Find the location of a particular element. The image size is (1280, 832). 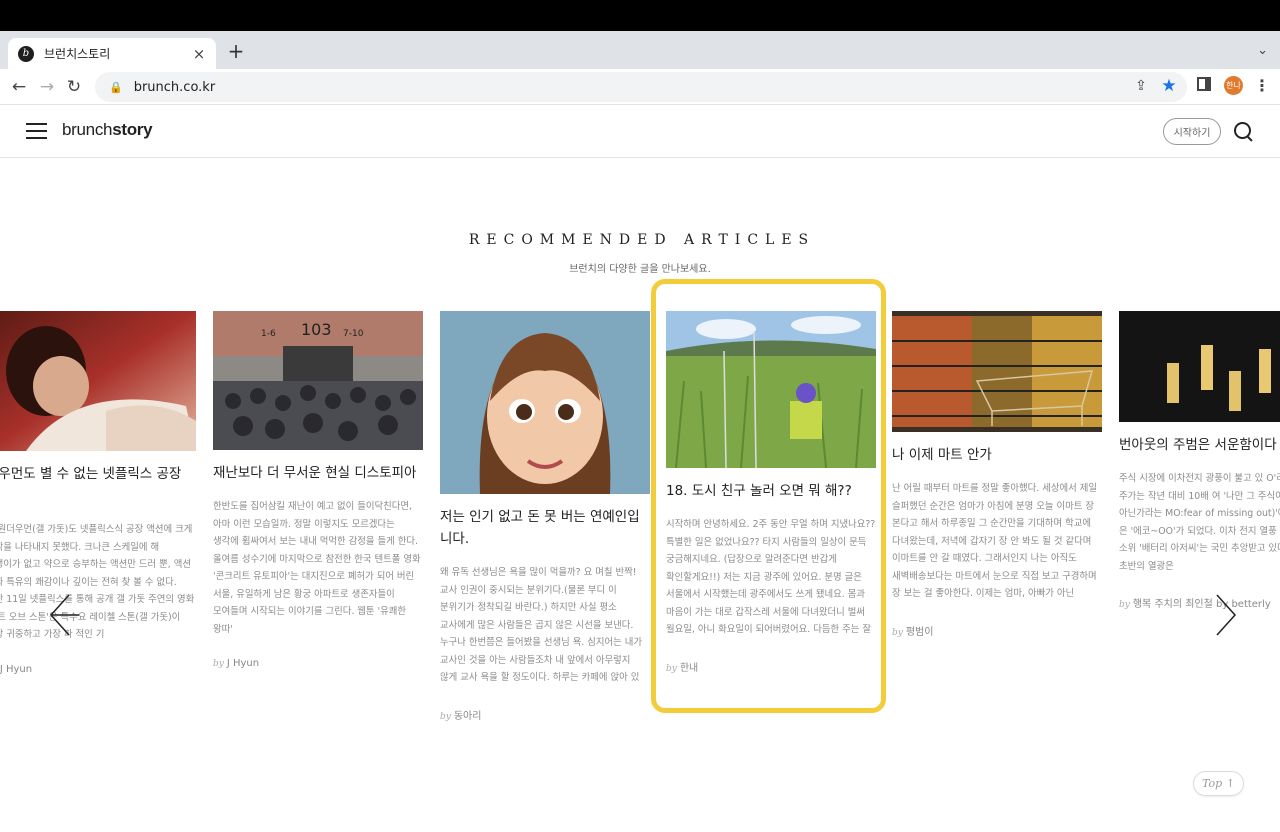

profile-avatar: 한나 is located at coordinates (1233, 85).